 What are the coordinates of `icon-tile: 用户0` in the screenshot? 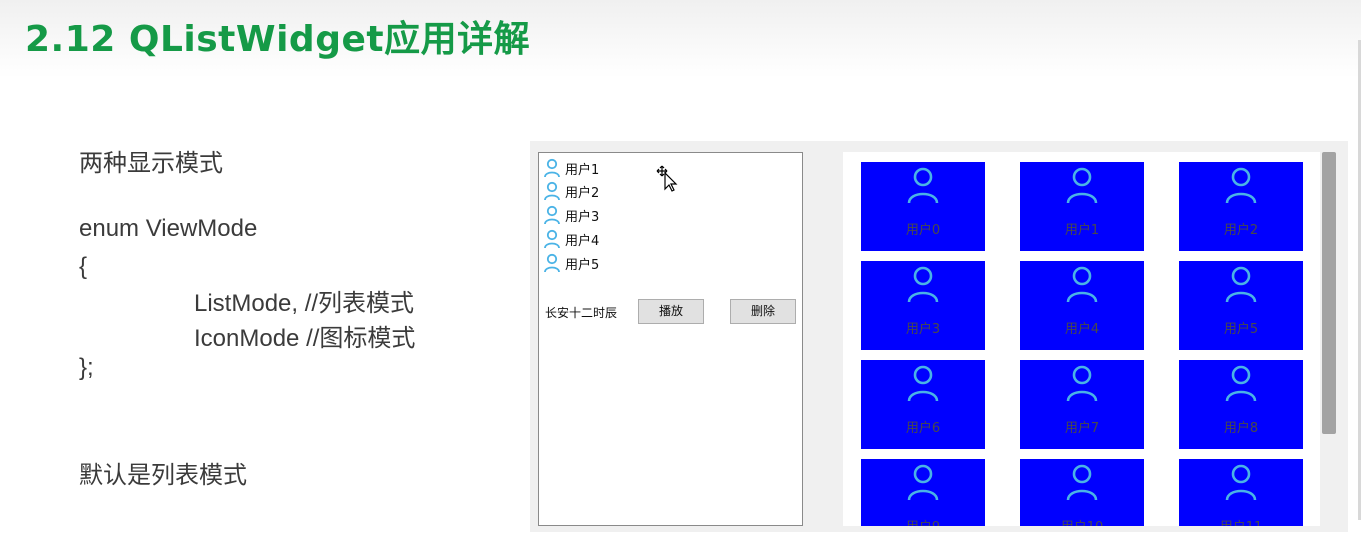 It's located at (923, 206).